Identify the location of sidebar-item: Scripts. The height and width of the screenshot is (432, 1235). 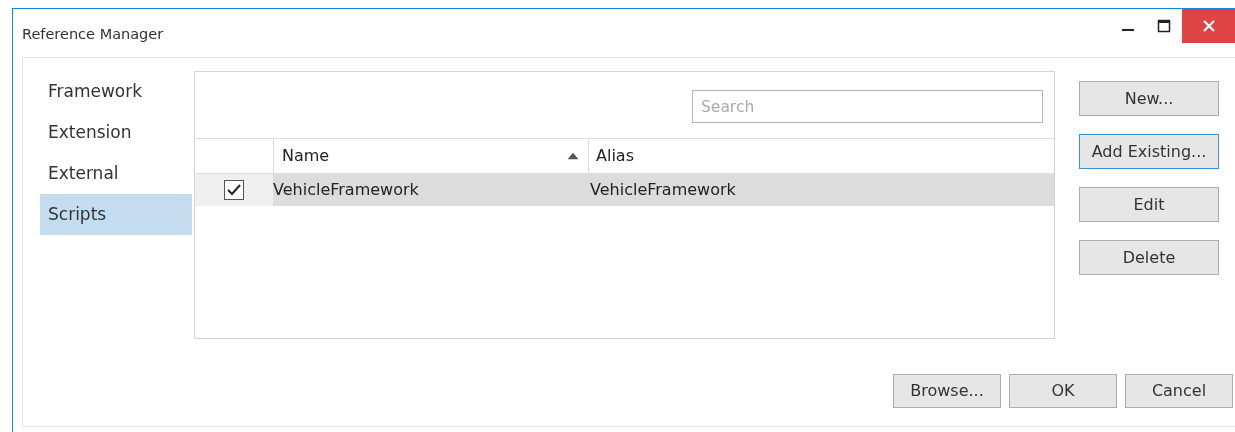
(116, 214).